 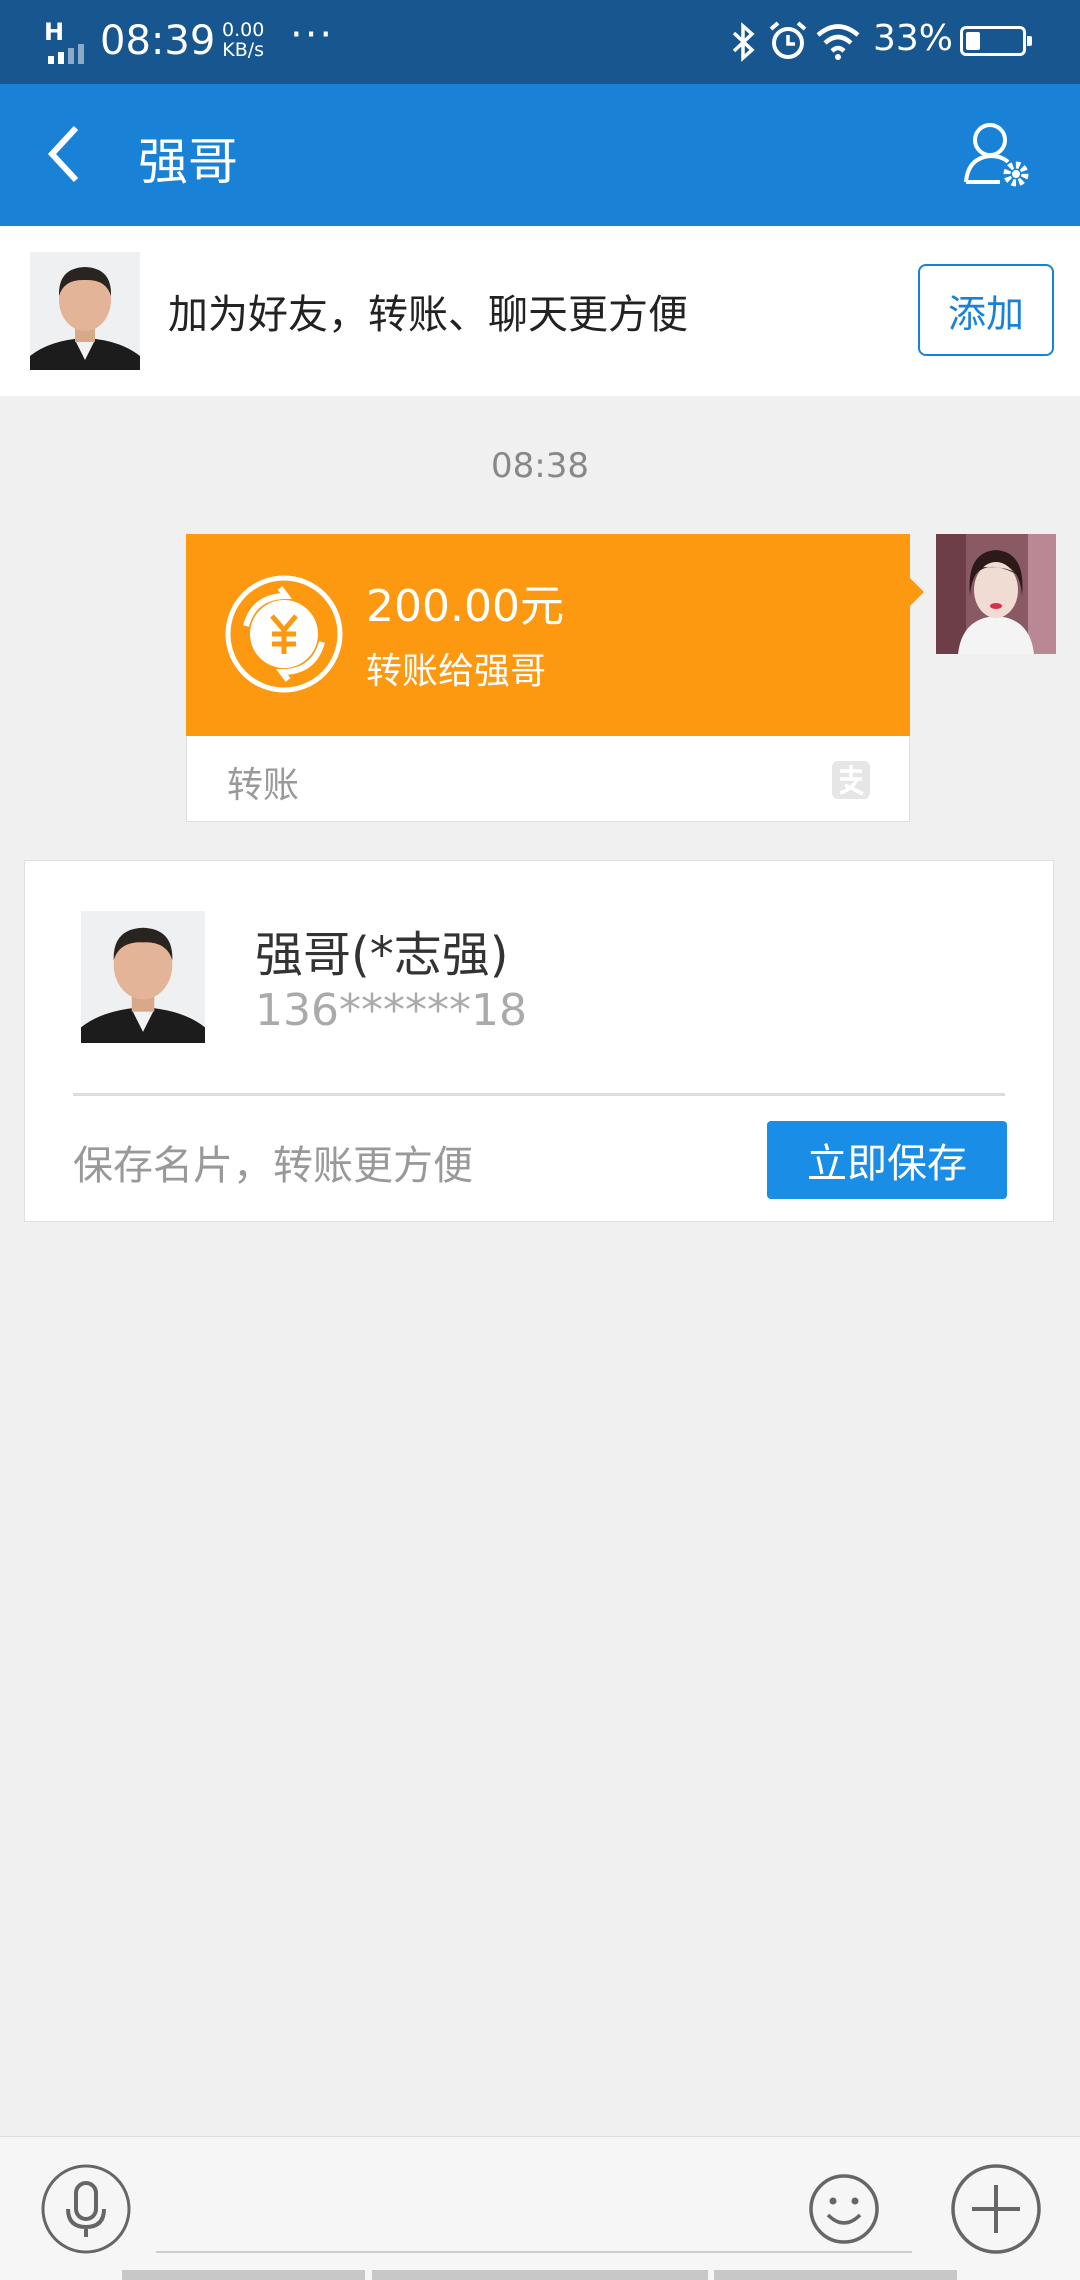 I want to click on contact-name: 强哥(*志强), so click(x=382, y=955).